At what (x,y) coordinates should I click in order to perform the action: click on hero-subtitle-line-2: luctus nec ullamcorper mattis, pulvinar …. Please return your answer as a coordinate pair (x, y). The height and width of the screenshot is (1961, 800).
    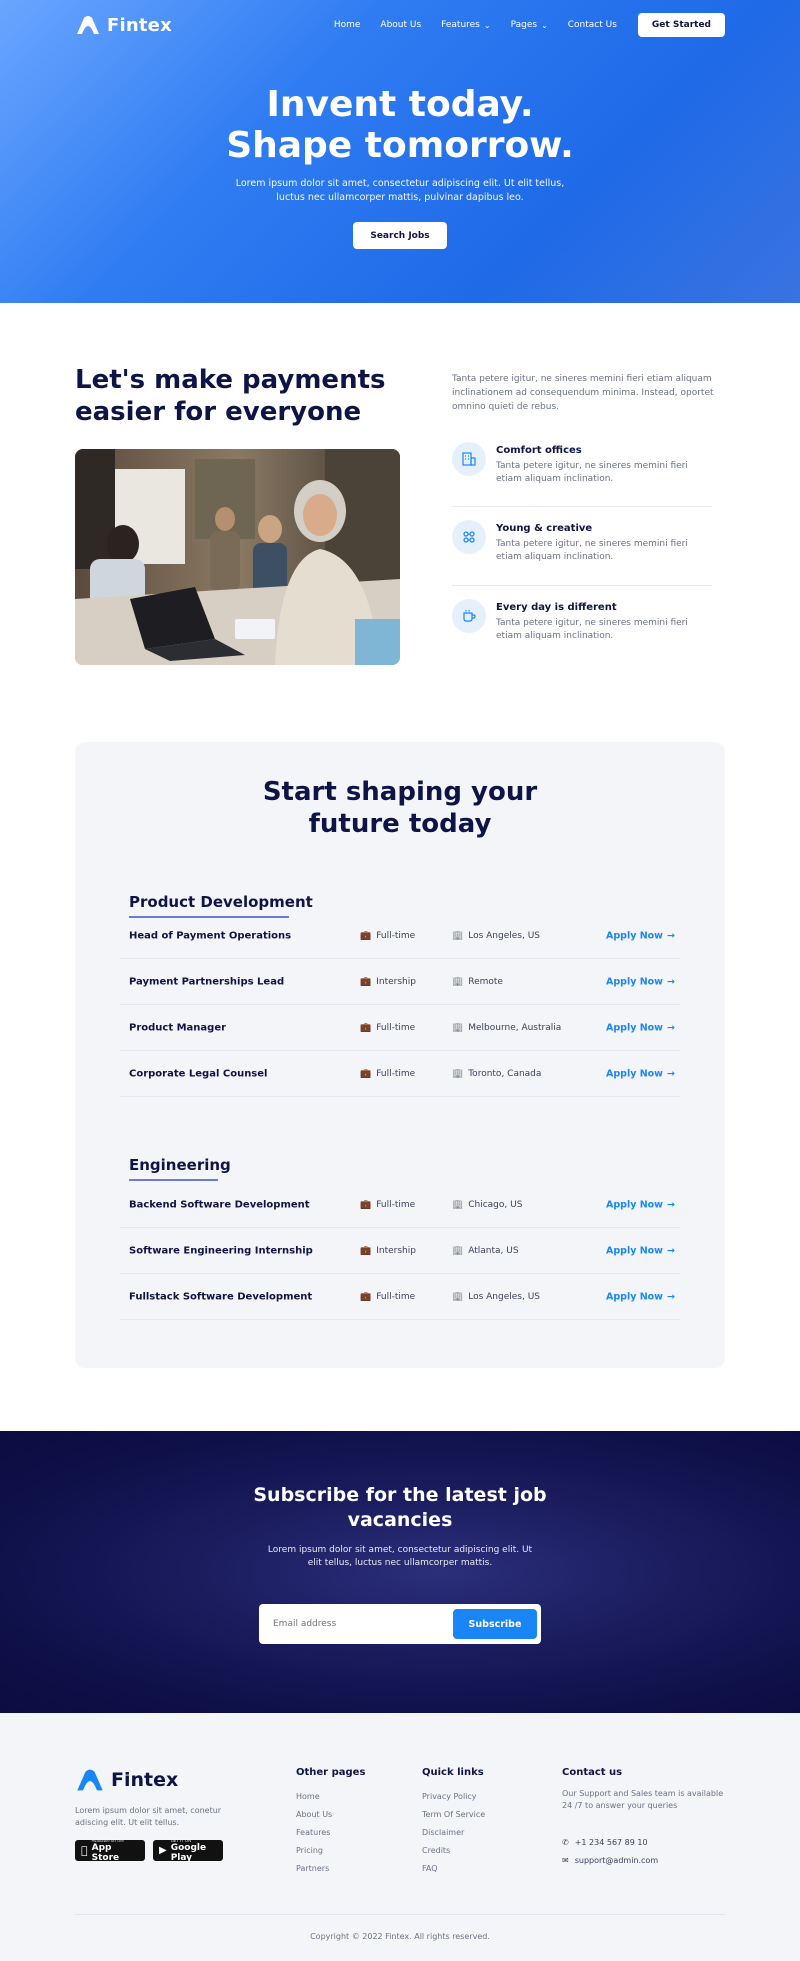
    Looking at the image, I should click on (400, 197).